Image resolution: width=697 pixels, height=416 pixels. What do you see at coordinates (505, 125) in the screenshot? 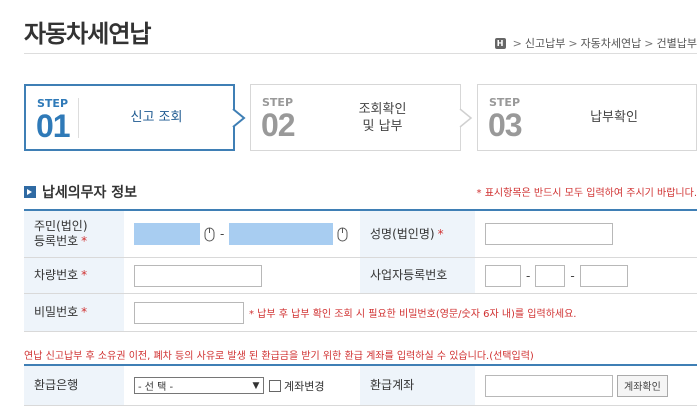
I see `step-number: 03` at bounding box center [505, 125].